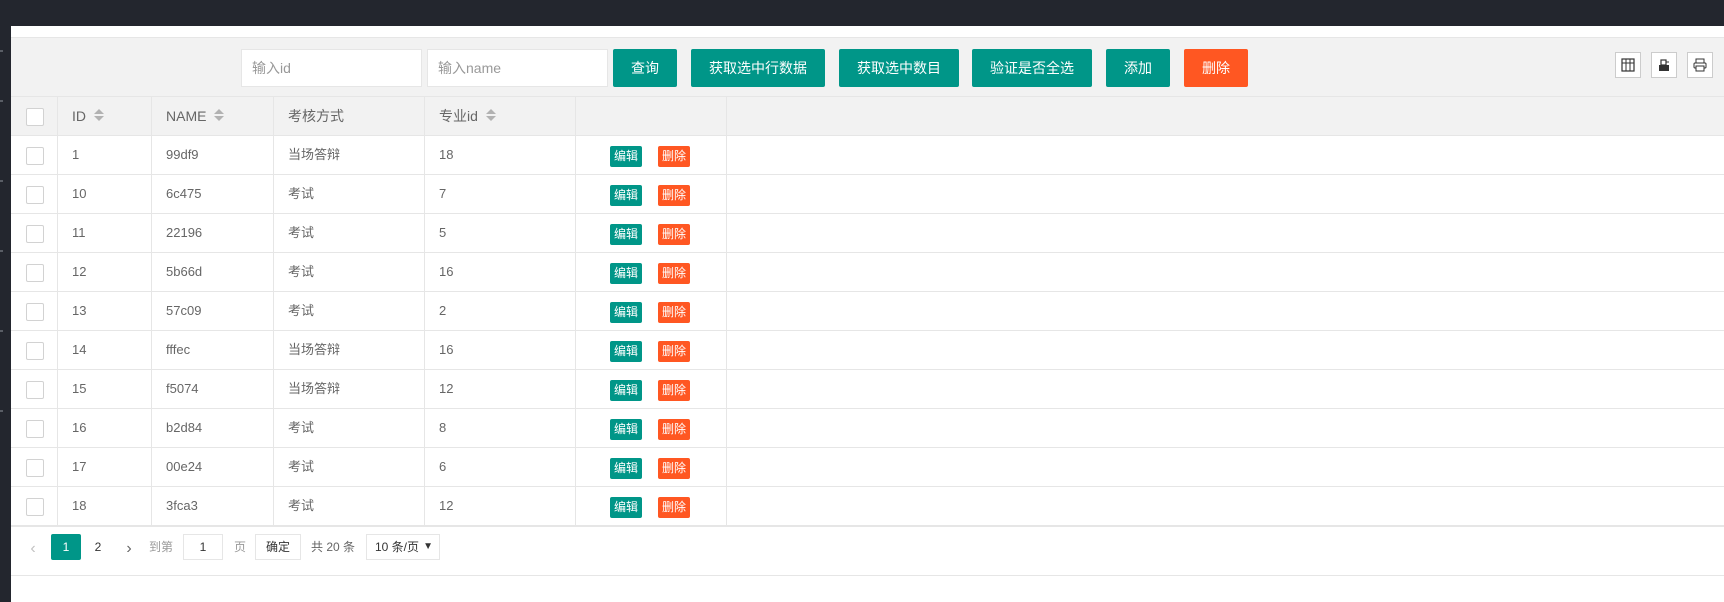 The height and width of the screenshot is (602, 1724). What do you see at coordinates (867, 233) in the screenshot?
I see `table-row: 11 22196 考试 5 编辑 删除` at bounding box center [867, 233].